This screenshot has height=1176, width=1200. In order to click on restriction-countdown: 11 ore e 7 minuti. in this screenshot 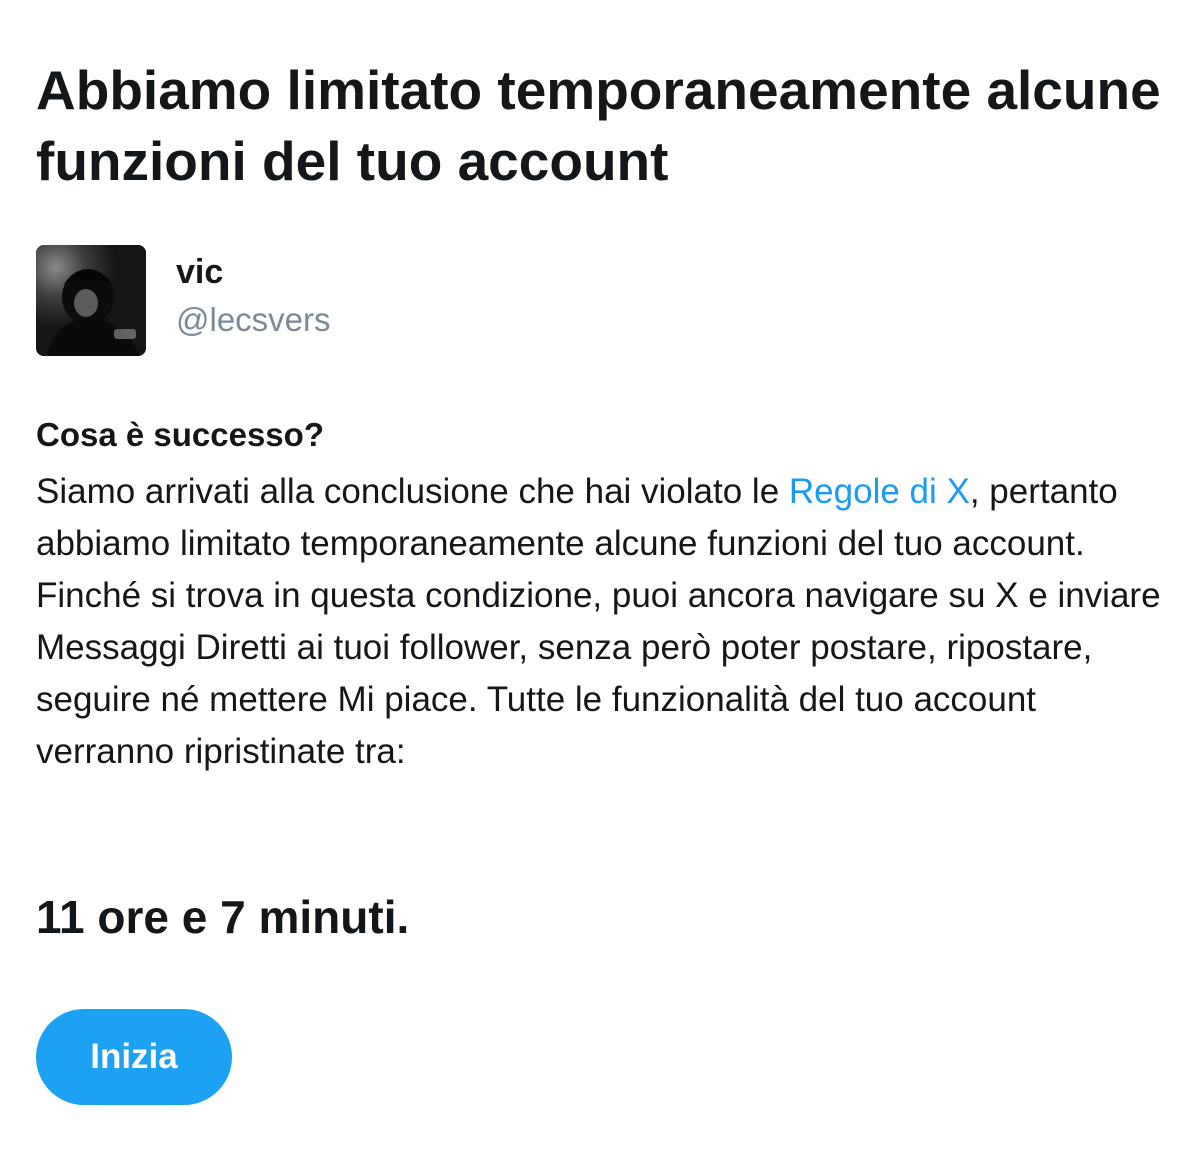, I will do `click(223, 917)`.